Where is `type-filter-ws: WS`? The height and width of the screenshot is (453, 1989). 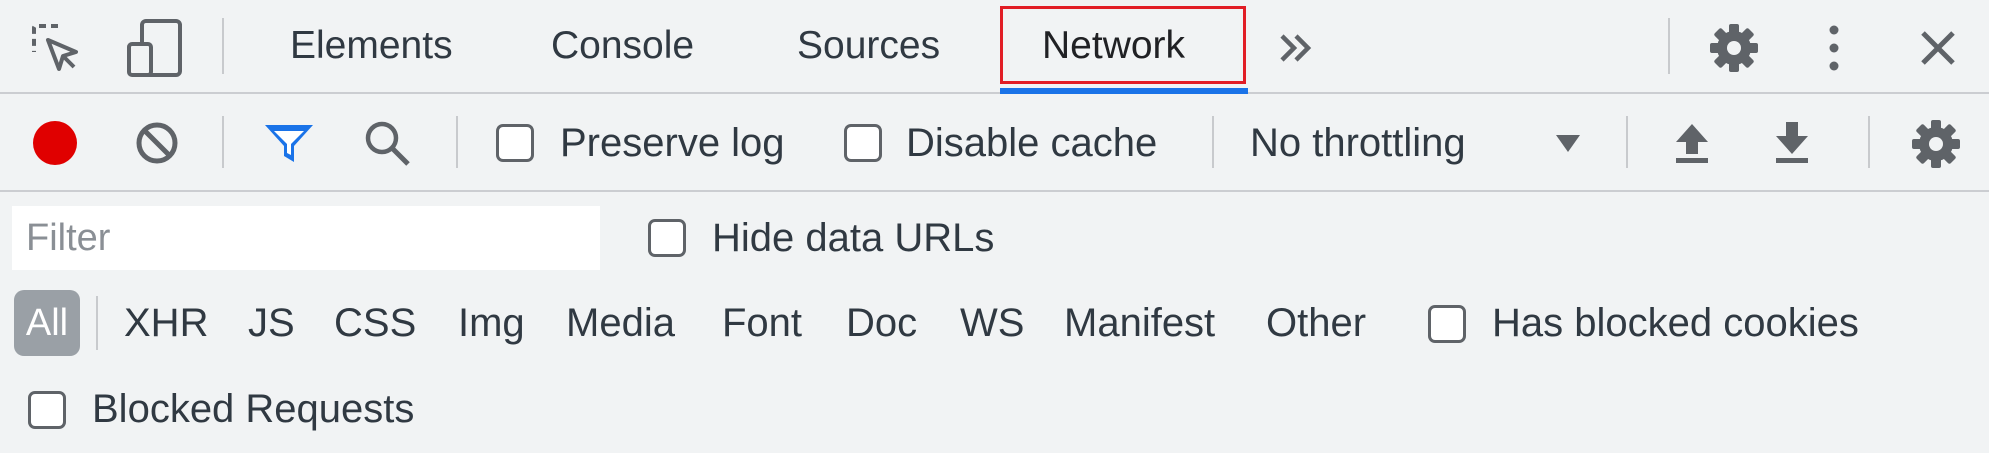
type-filter-ws: WS is located at coordinates (992, 323).